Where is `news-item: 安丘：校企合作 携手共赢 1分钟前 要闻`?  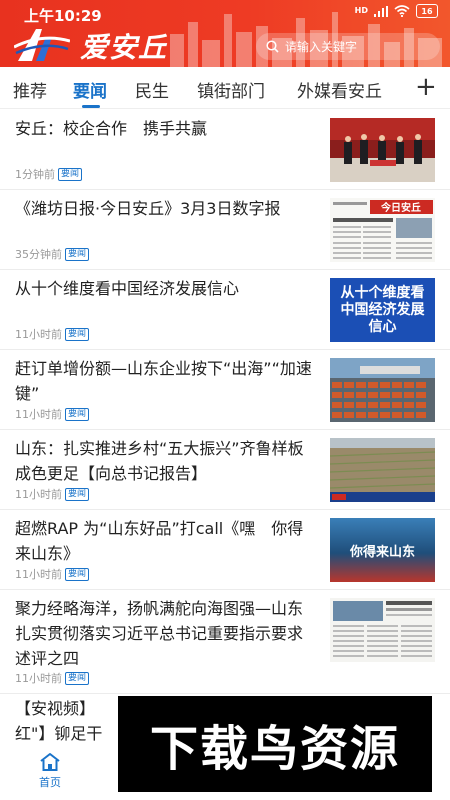 news-item: 安丘：校企合作 携手共赢 1分钟前 要闻 is located at coordinates (225, 150).